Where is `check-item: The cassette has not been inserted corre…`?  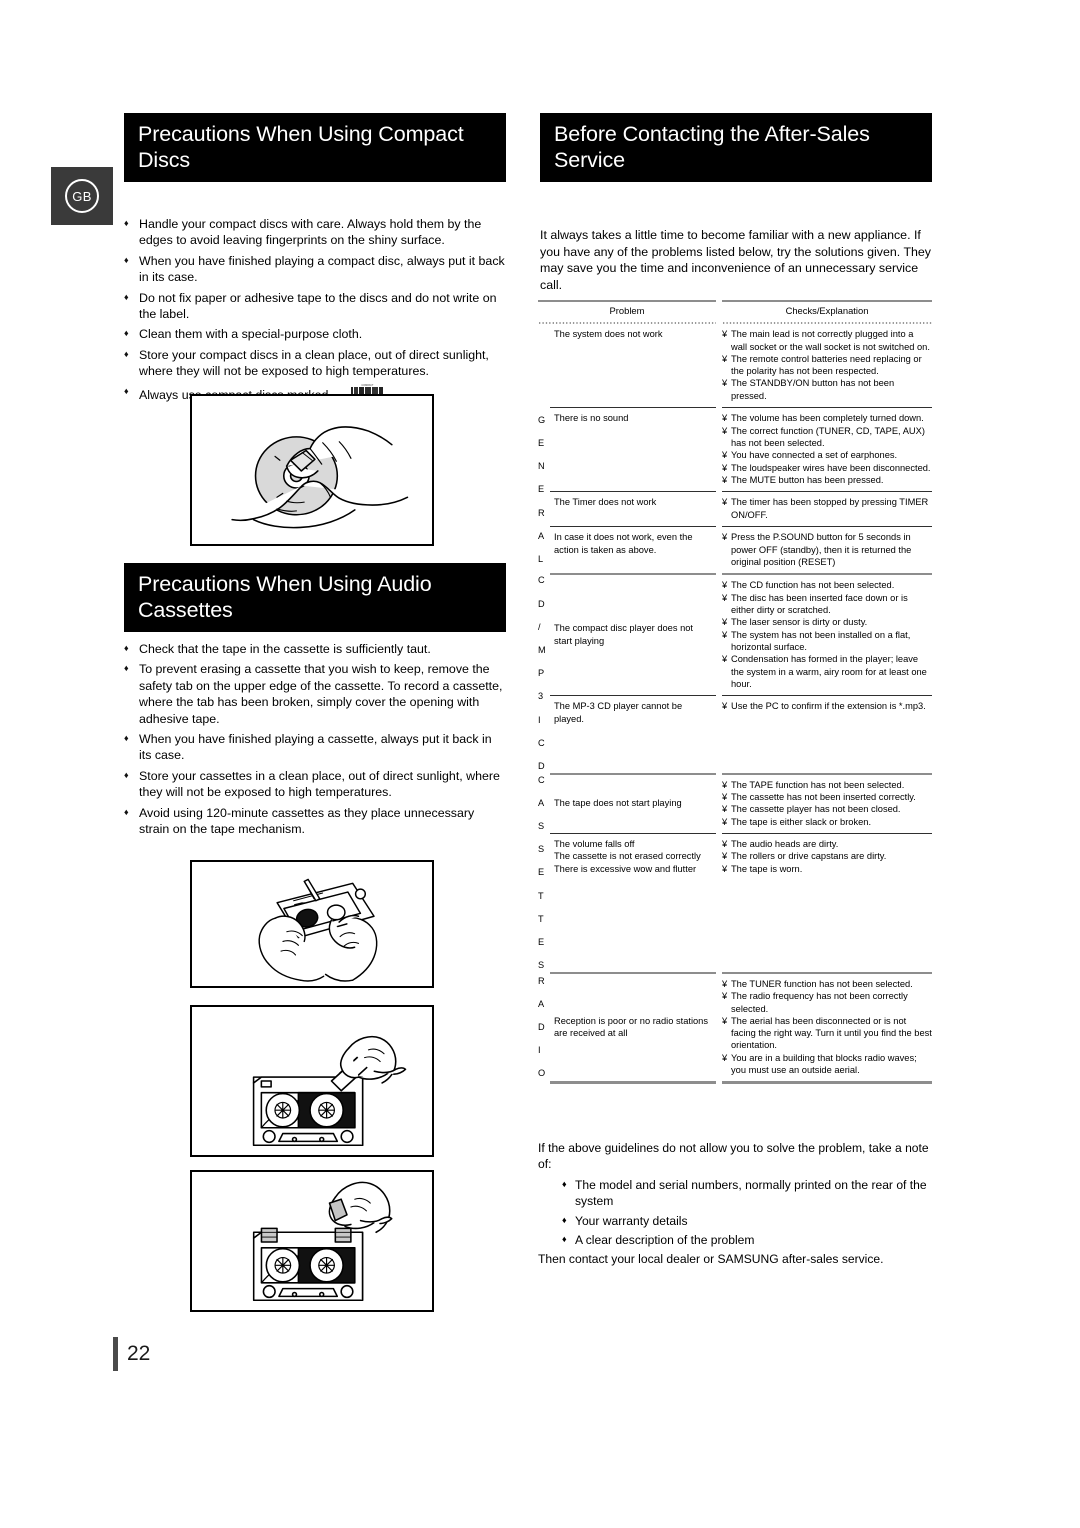 check-item: The cassette has not been inserted corre… is located at coordinates (827, 797).